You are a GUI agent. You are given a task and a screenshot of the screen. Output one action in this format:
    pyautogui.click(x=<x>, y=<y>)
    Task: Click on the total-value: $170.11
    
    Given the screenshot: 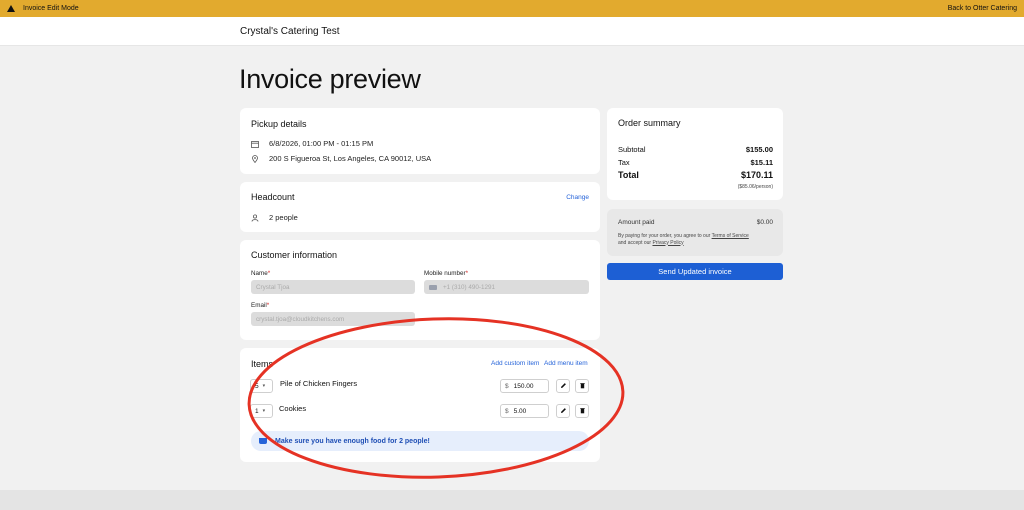 What is the action you would take?
    pyautogui.click(x=756, y=175)
    